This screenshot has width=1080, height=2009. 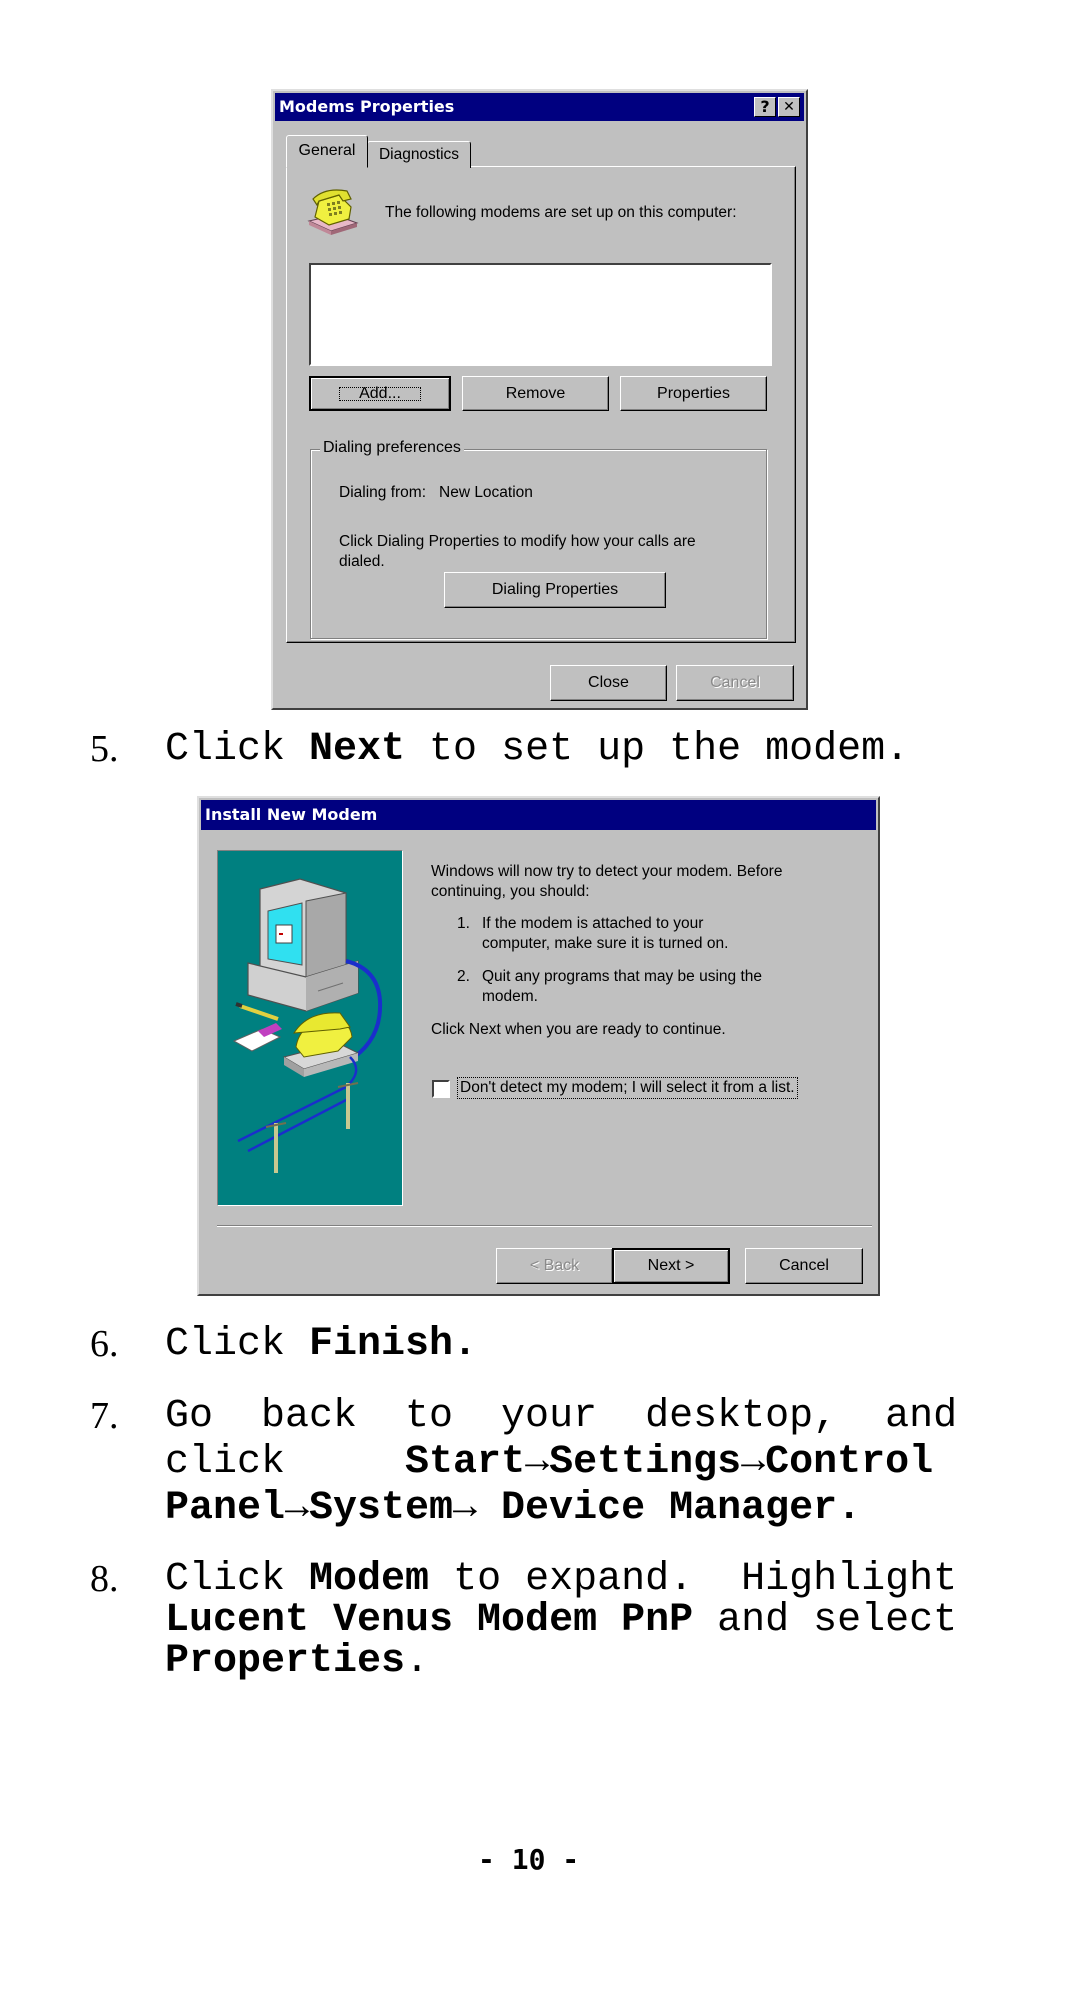 I want to click on list-item-2-line2: modem., so click(x=510, y=996).